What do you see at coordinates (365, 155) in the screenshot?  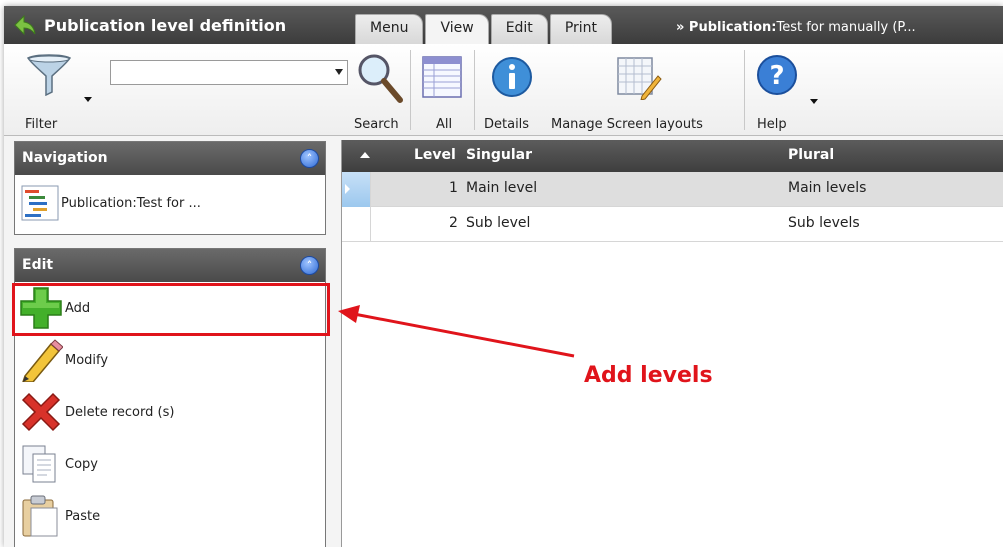 I see `sort-ascending-icon` at bounding box center [365, 155].